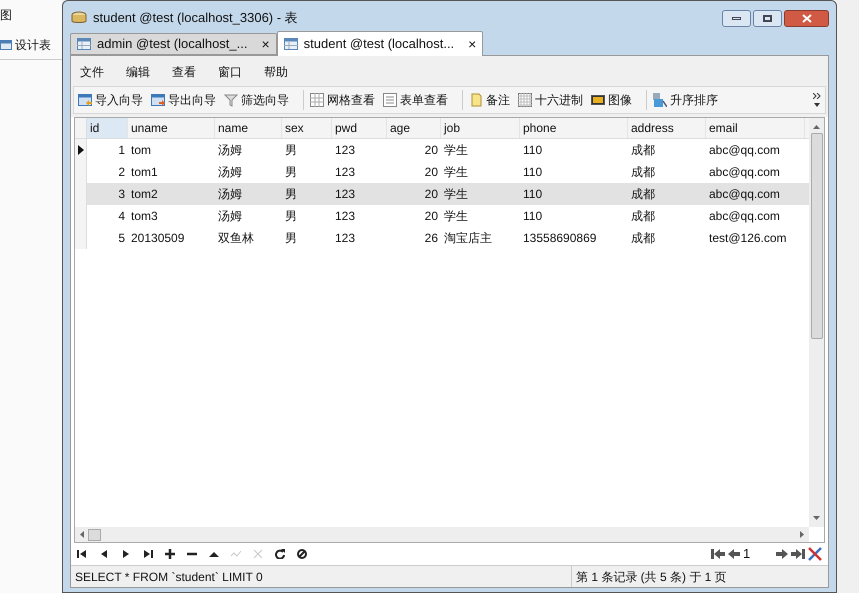 The image size is (859, 593). What do you see at coordinates (574, 128) in the screenshot?
I see `column-header: phone` at bounding box center [574, 128].